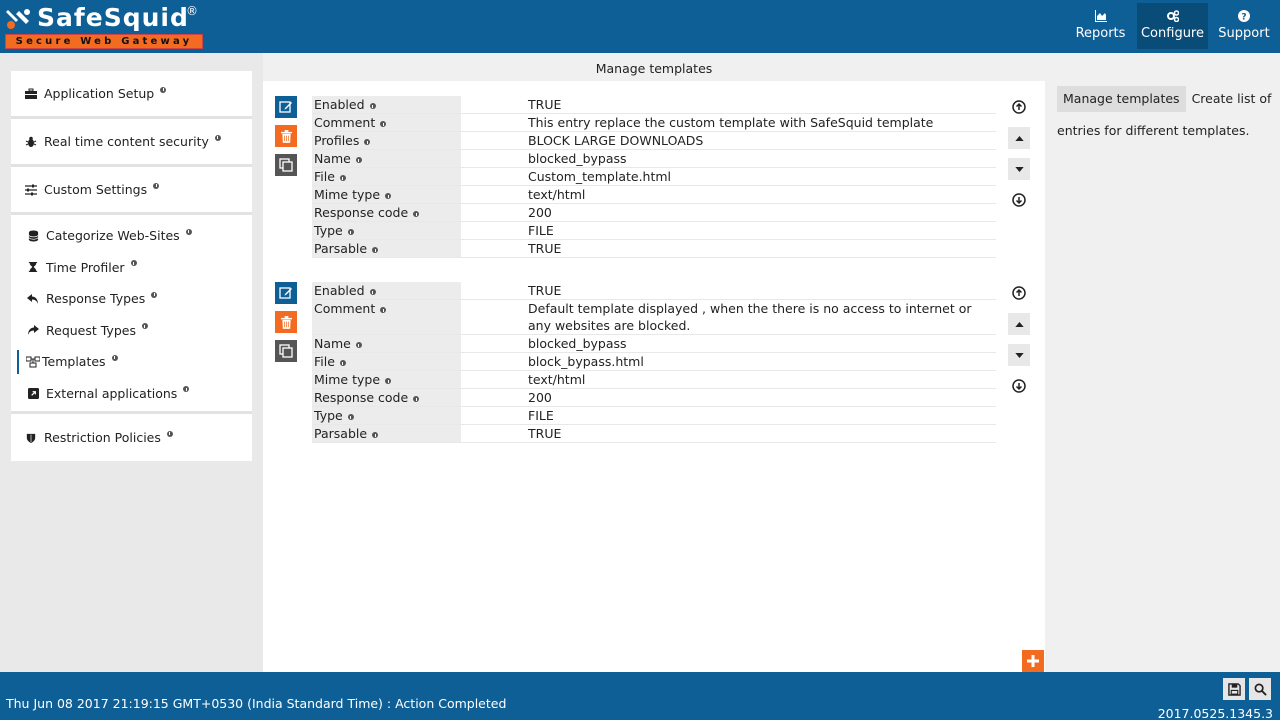 This screenshot has height=720, width=1280. I want to click on sidebar-item-label: External applications, so click(112, 393).